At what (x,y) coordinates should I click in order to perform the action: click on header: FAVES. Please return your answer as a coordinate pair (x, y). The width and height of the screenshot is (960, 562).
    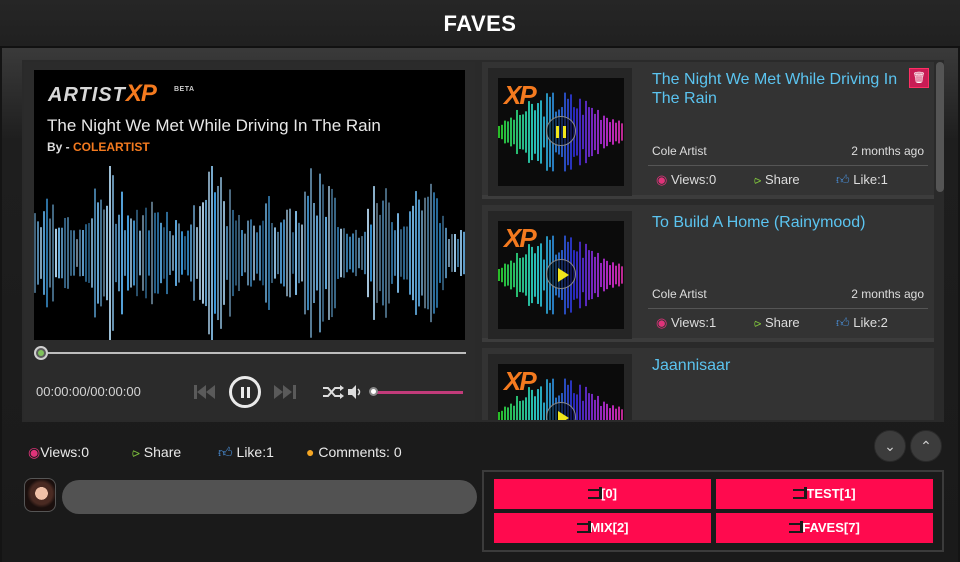
    Looking at the image, I should click on (480, 24).